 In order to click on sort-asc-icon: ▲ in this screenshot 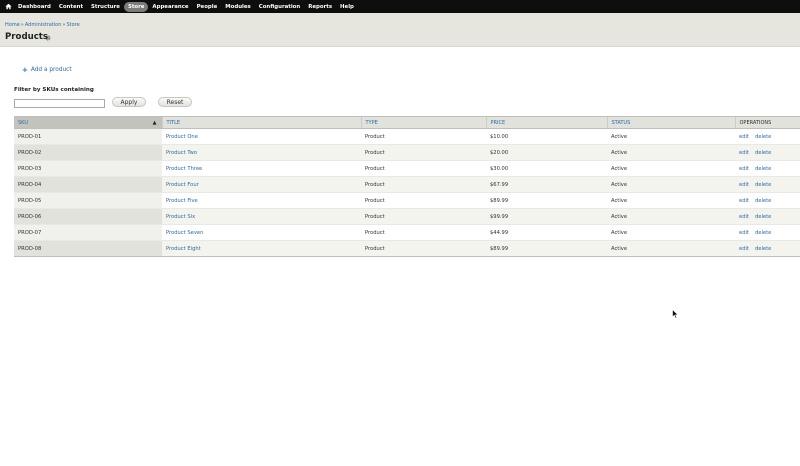, I will do `click(155, 123)`.